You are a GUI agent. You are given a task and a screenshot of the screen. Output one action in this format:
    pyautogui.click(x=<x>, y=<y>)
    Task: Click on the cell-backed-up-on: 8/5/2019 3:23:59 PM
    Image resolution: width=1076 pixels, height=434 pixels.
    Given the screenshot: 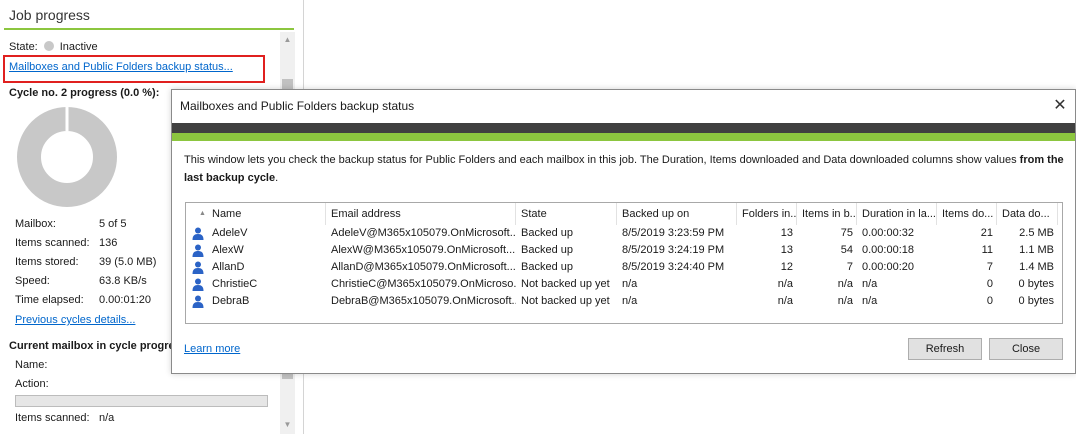 What is the action you would take?
    pyautogui.click(x=673, y=233)
    